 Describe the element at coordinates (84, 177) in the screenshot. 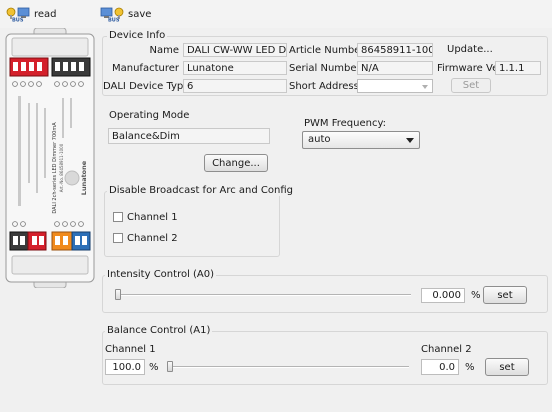

I see `device-brand-text: Lunatone` at that location.